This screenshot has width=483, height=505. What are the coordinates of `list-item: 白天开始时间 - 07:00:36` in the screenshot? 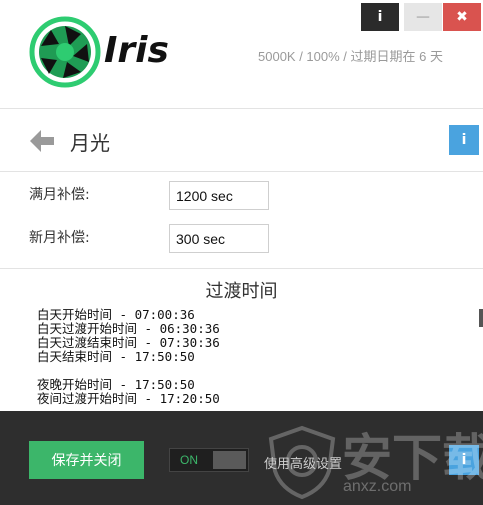 It's located at (116, 315).